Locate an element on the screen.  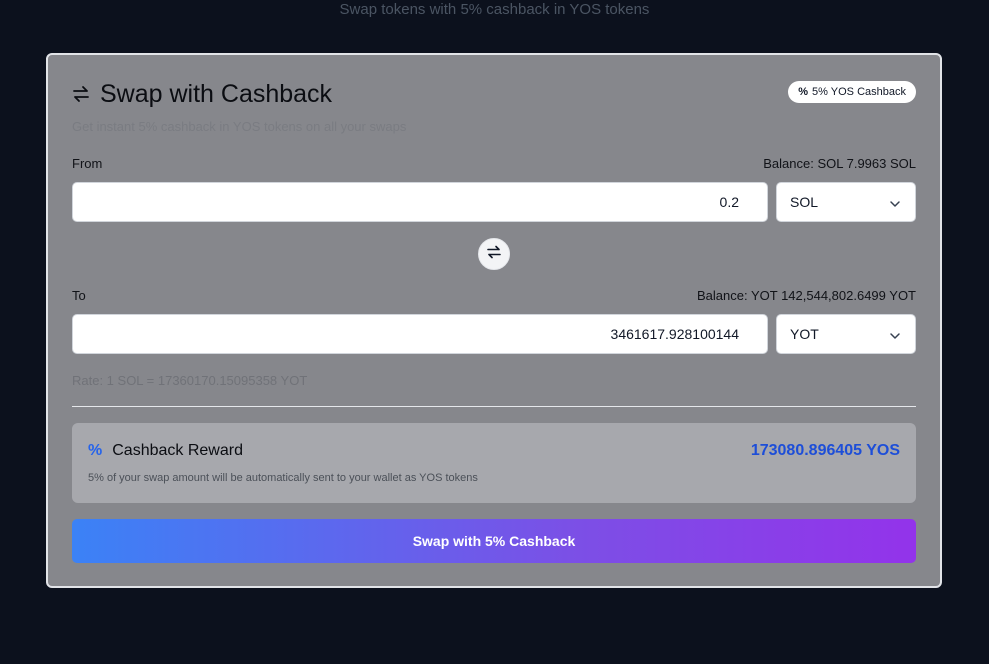
reward-title-row: % Cashback Reward is located at coordinates (165, 451).